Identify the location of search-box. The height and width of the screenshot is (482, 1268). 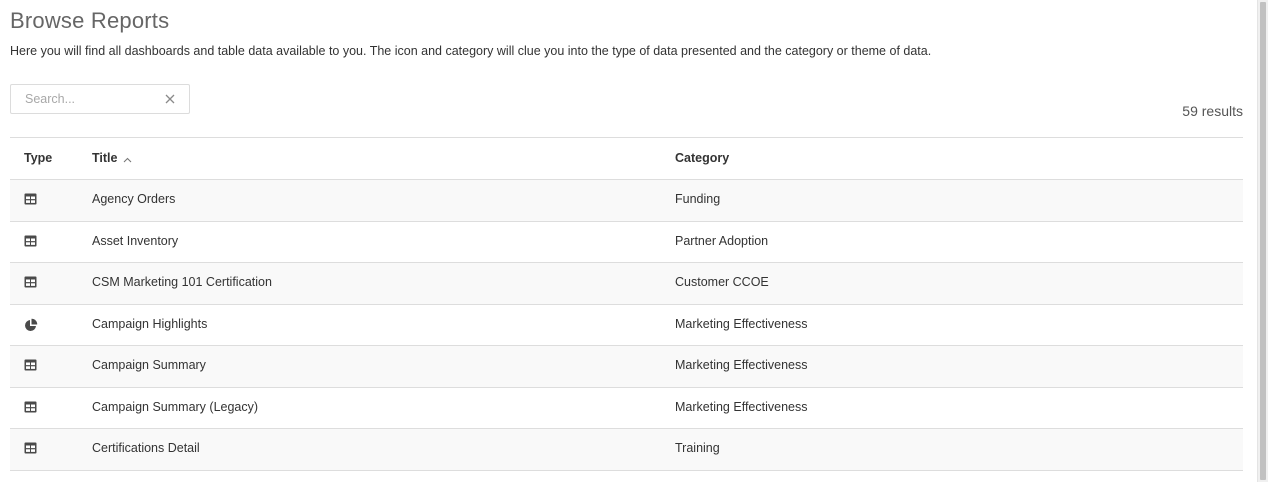
(100, 99).